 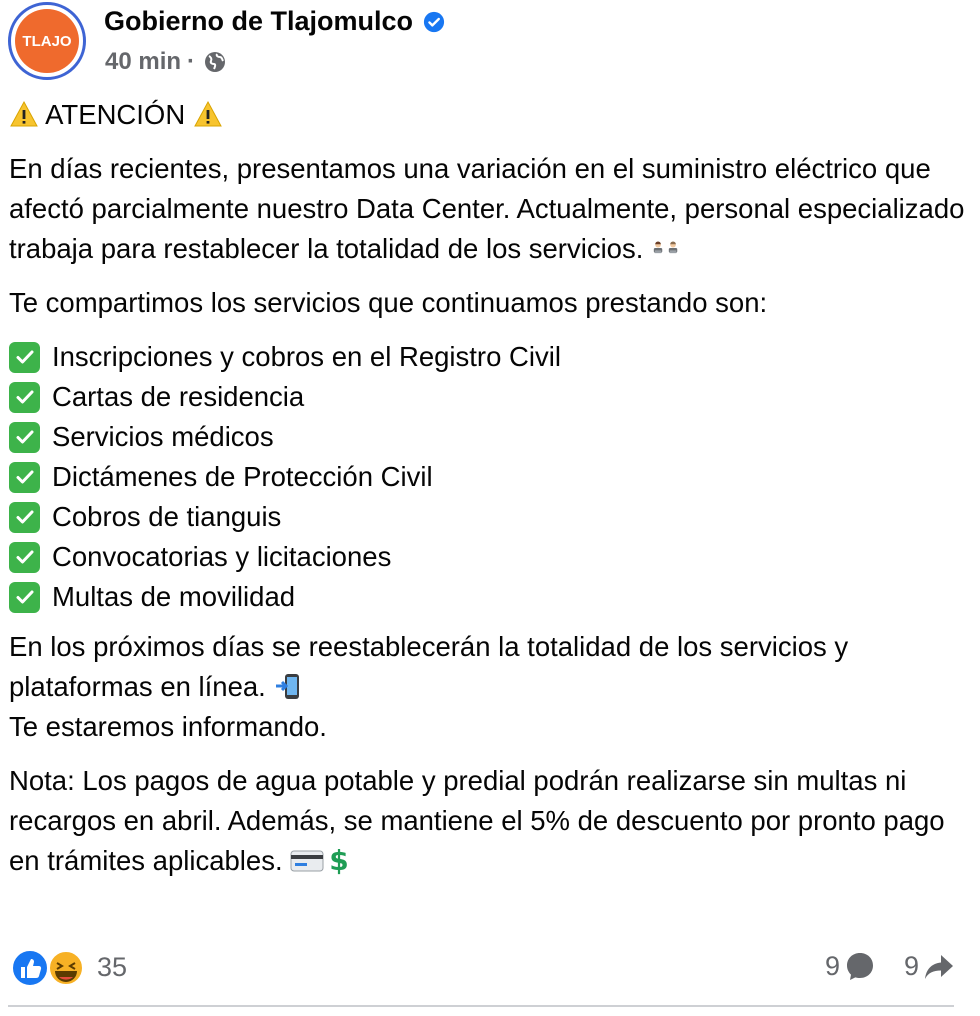 I want to click on globe-icon, so click(x=215, y=62).